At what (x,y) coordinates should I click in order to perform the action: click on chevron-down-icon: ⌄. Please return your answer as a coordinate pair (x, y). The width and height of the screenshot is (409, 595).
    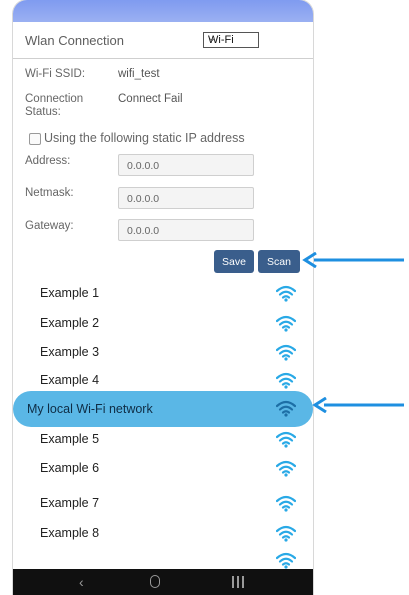
    Looking at the image, I should click on (212, 38).